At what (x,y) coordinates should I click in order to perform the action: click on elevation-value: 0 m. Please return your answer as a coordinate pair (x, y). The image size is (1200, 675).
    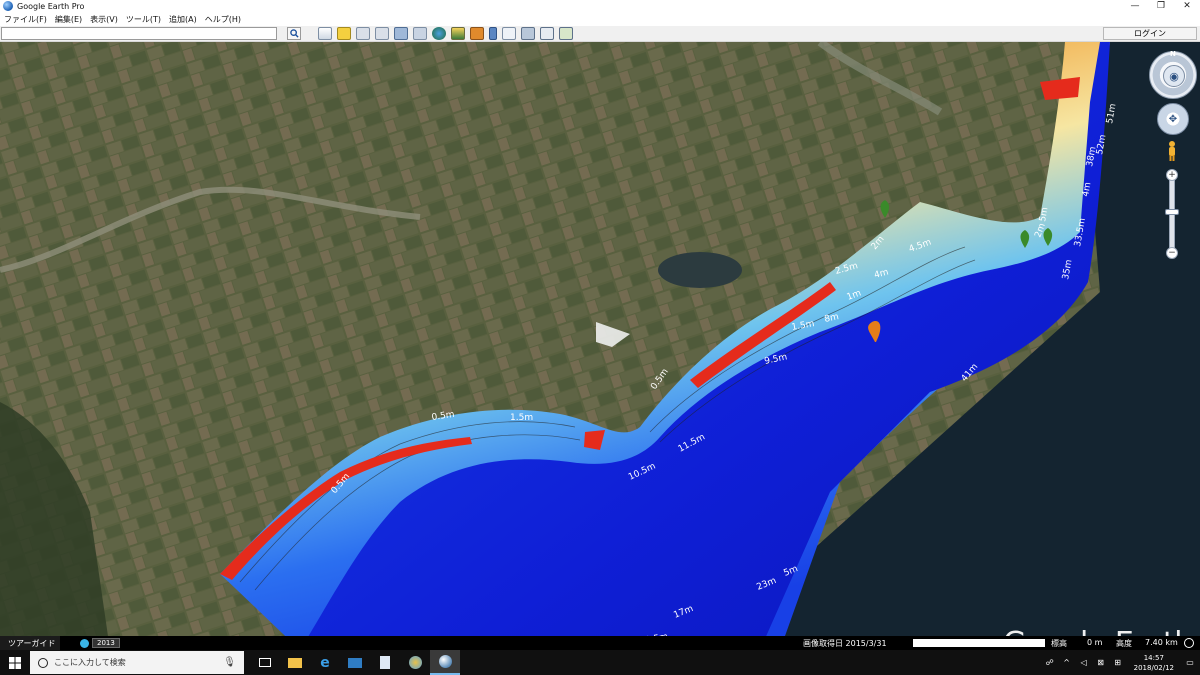
    Looking at the image, I should click on (1095, 642).